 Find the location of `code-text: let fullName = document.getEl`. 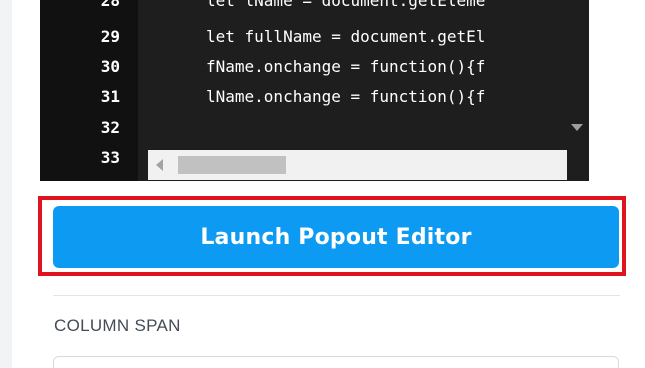

code-text: let fullName = document.getEl is located at coordinates (346, 36).